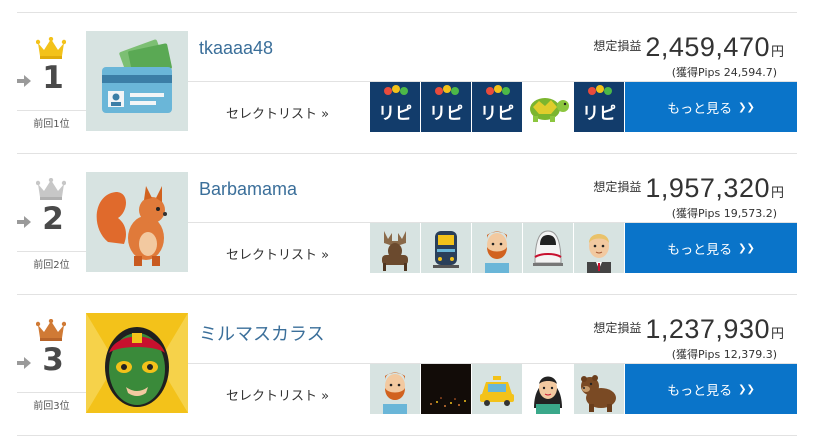 Image resolution: width=814 pixels, height=445 pixels. I want to click on turtle-icon, so click(548, 107).